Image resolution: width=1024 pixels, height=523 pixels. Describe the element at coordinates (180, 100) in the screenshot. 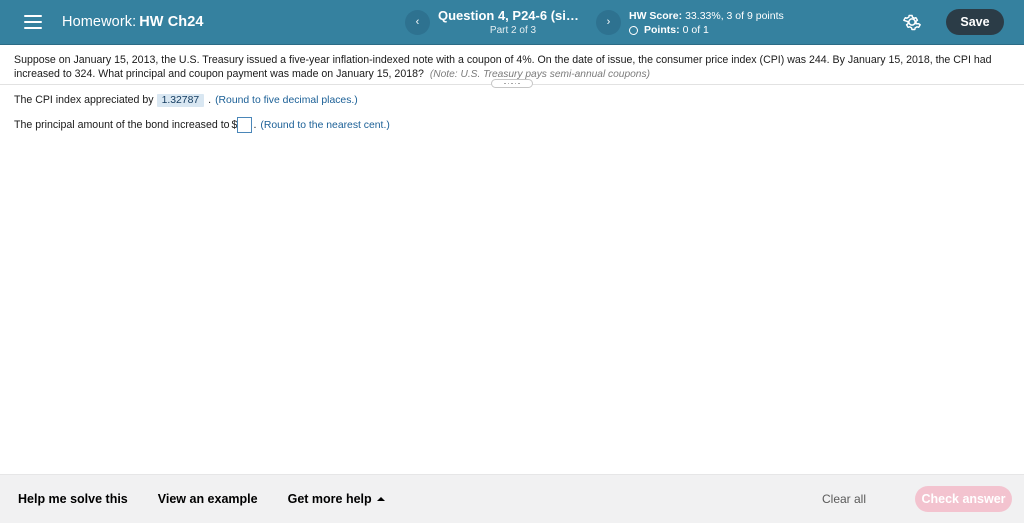

I see `cpi-appreciation-value: 1.32787` at that location.